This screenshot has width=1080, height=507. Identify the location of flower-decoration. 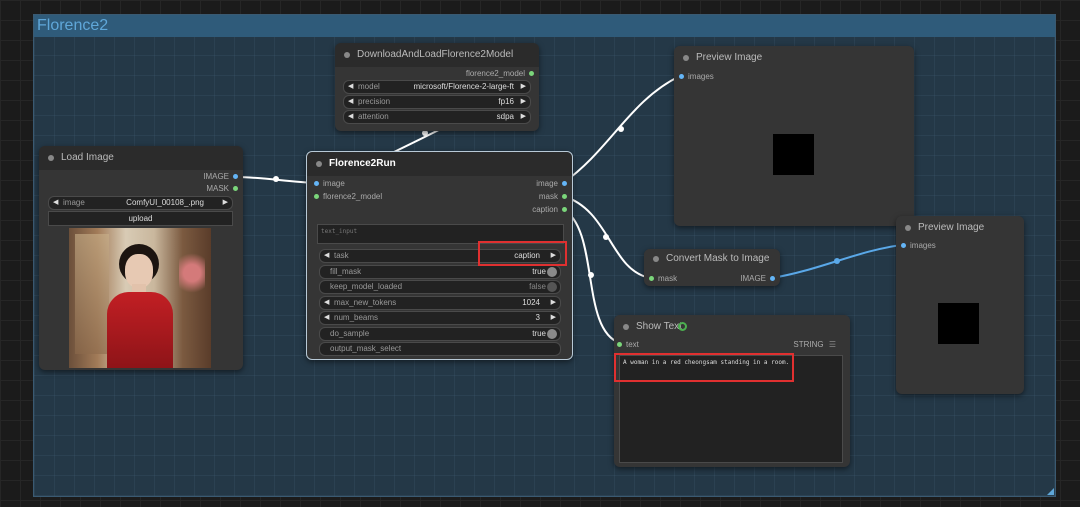
(192, 273).